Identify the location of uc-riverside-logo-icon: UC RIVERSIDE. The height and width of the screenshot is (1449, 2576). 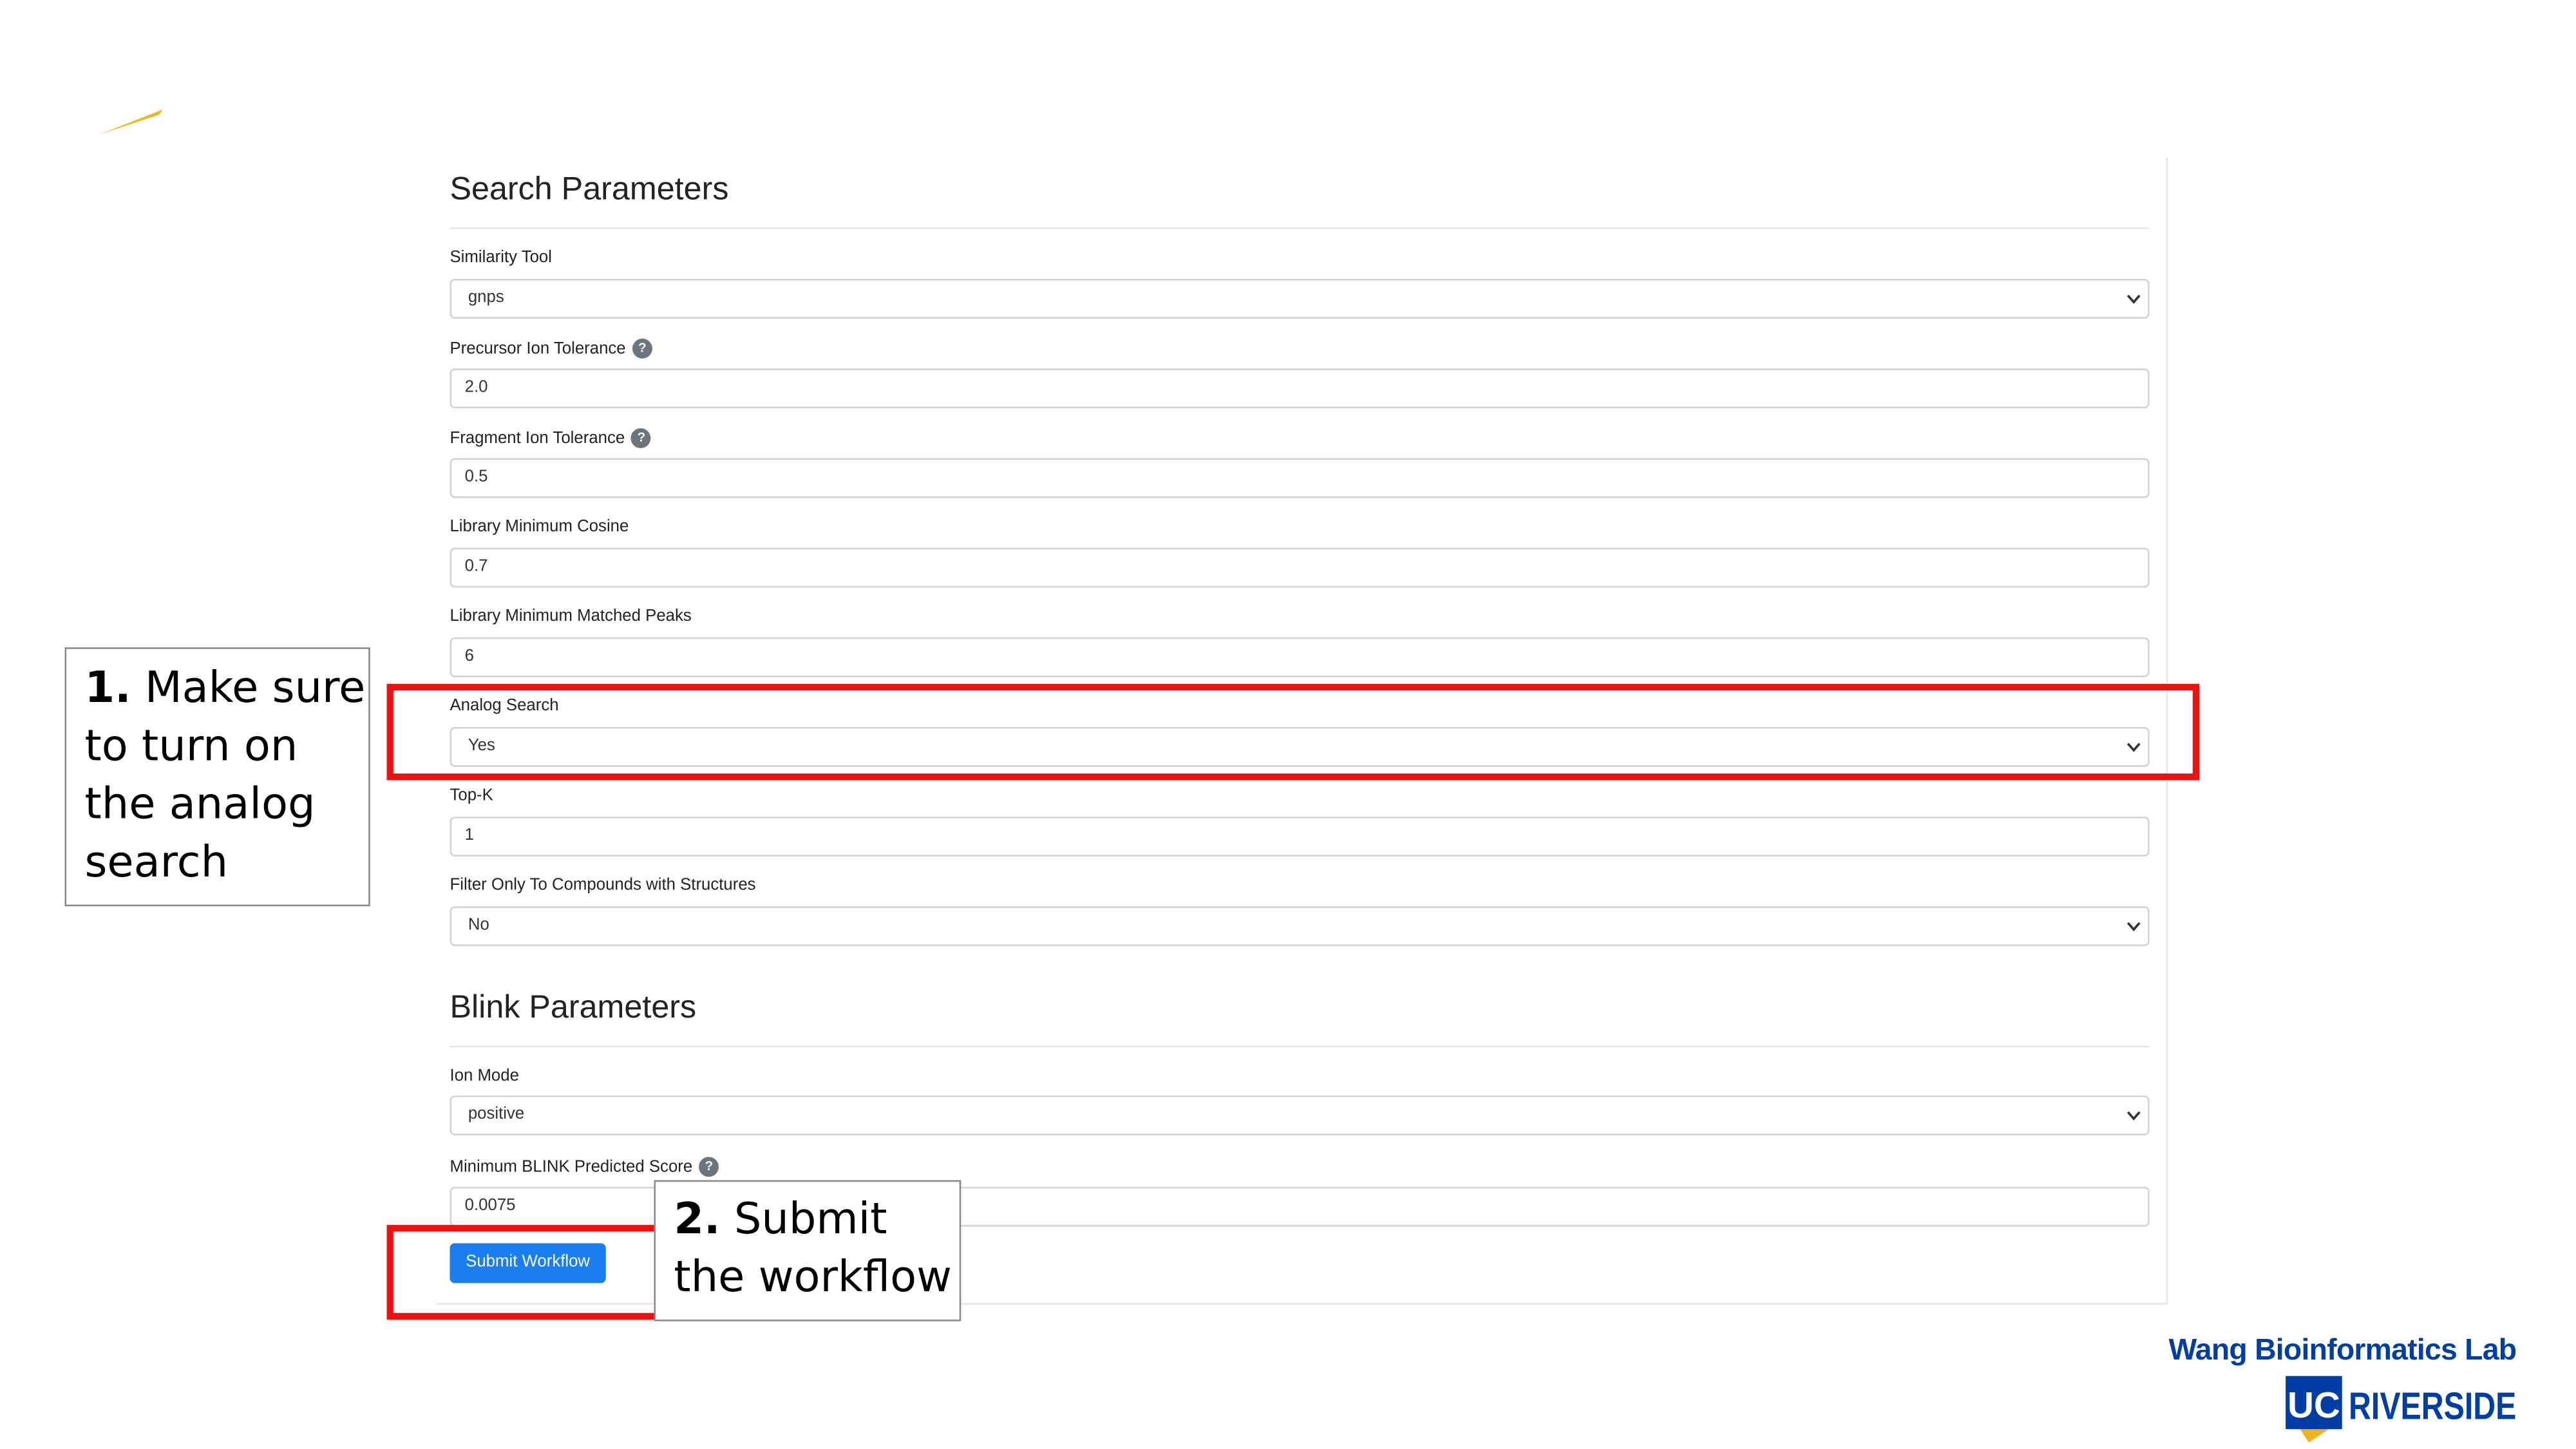
(2401, 1409).